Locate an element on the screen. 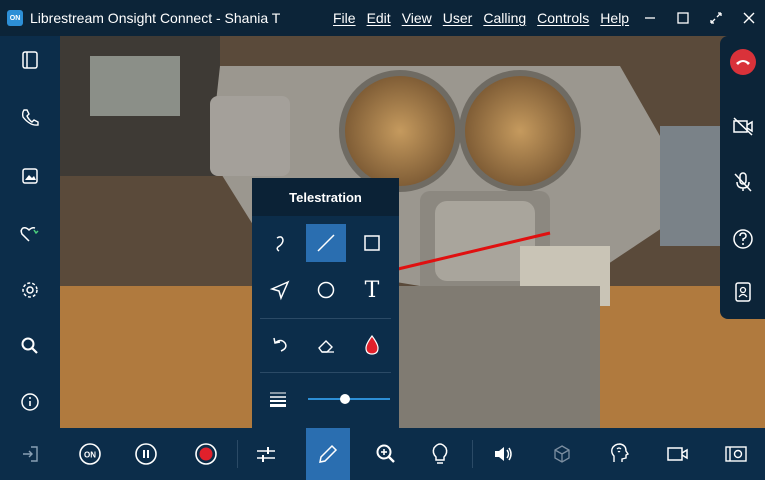 This screenshot has height=480, width=765. contact-card-icon is located at coordinates (742, 292).